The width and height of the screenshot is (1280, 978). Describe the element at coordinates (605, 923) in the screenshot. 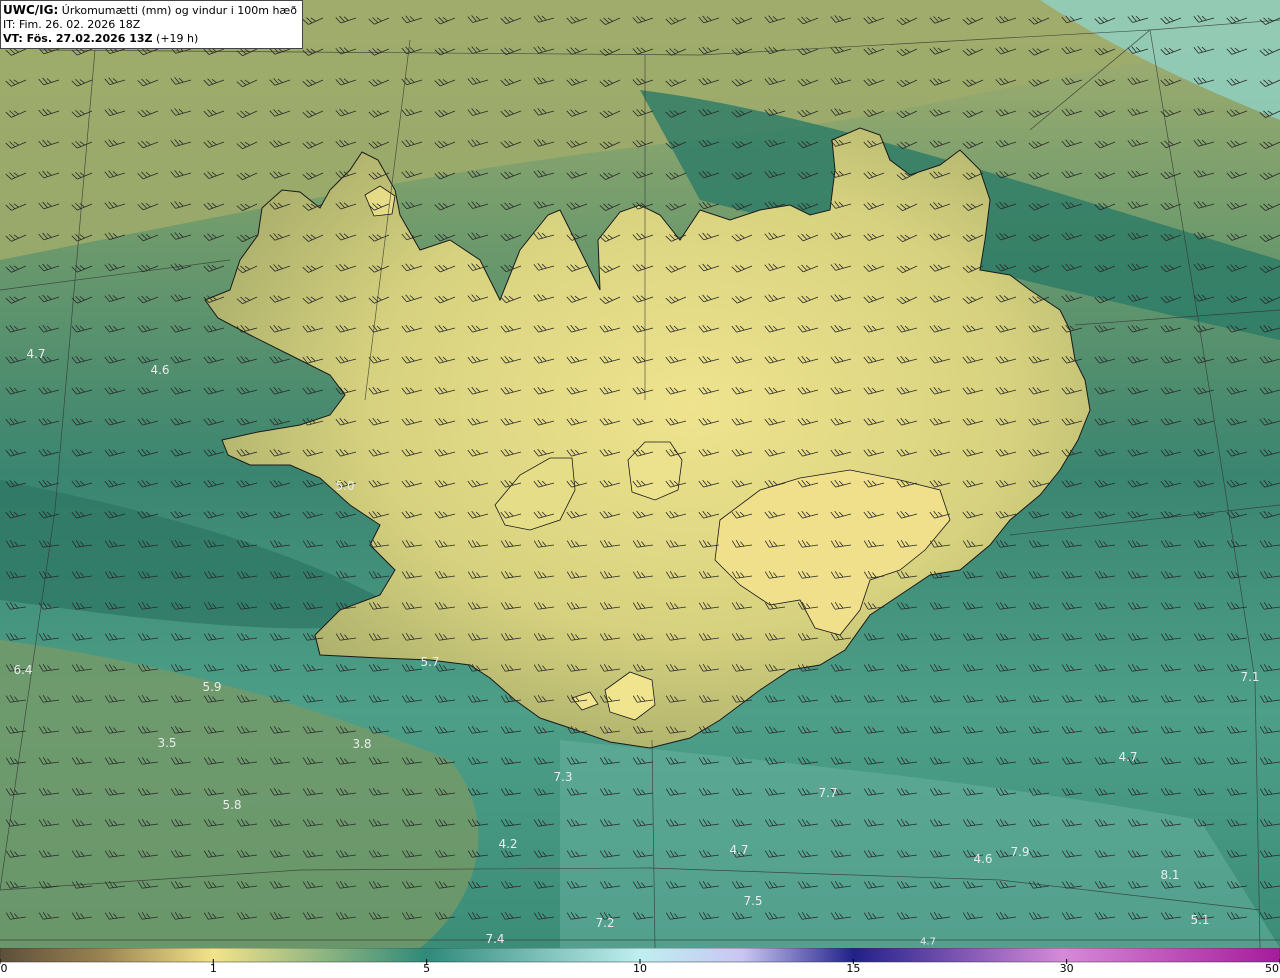

I see `value-label: 7.2` at that location.